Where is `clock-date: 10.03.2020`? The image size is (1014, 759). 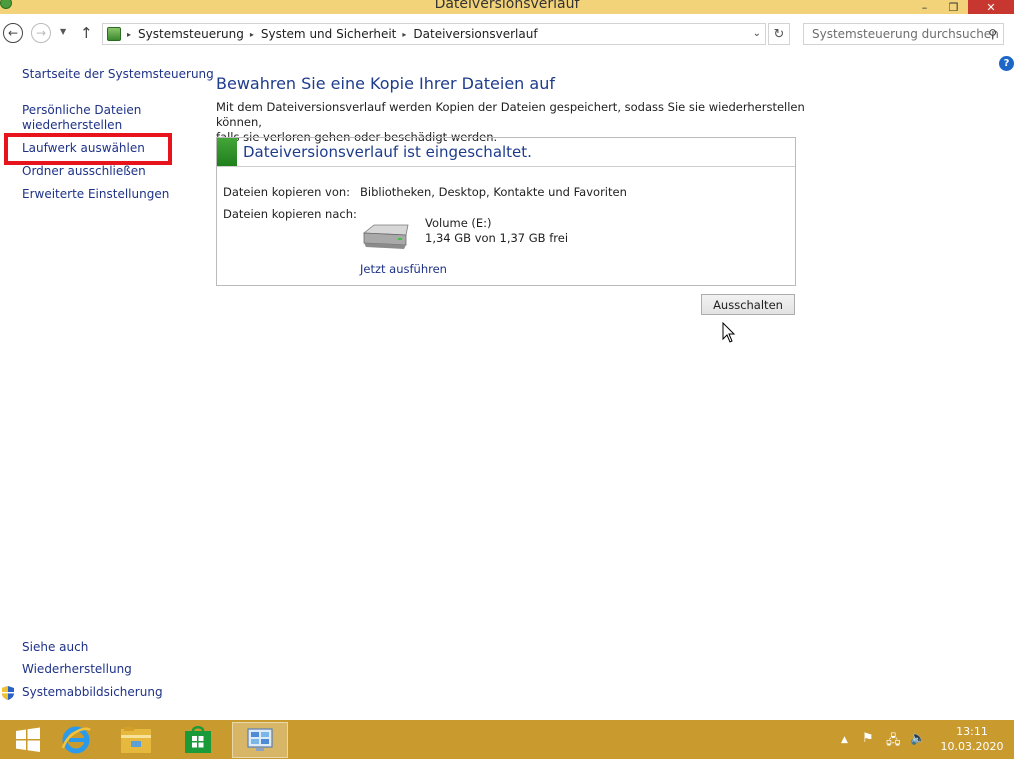
clock-date: 10.03.2020 is located at coordinates (972, 746).